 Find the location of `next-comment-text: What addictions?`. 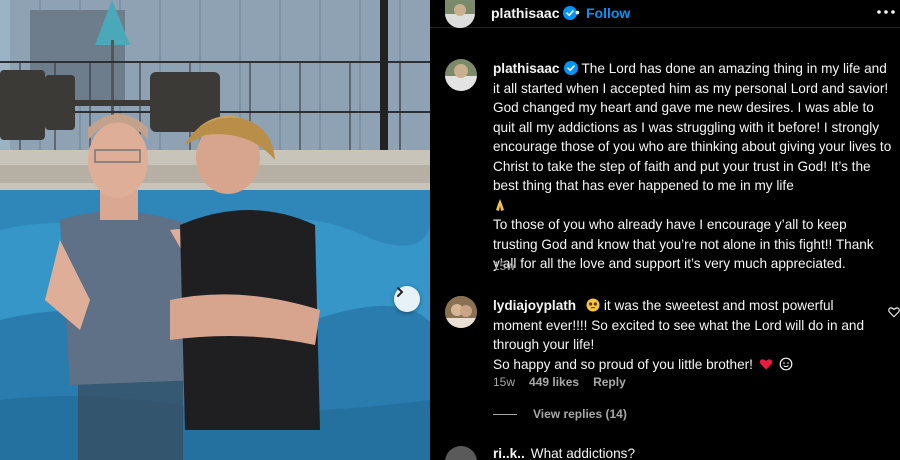

next-comment-text: What addictions? is located at coordinates (583, 453).